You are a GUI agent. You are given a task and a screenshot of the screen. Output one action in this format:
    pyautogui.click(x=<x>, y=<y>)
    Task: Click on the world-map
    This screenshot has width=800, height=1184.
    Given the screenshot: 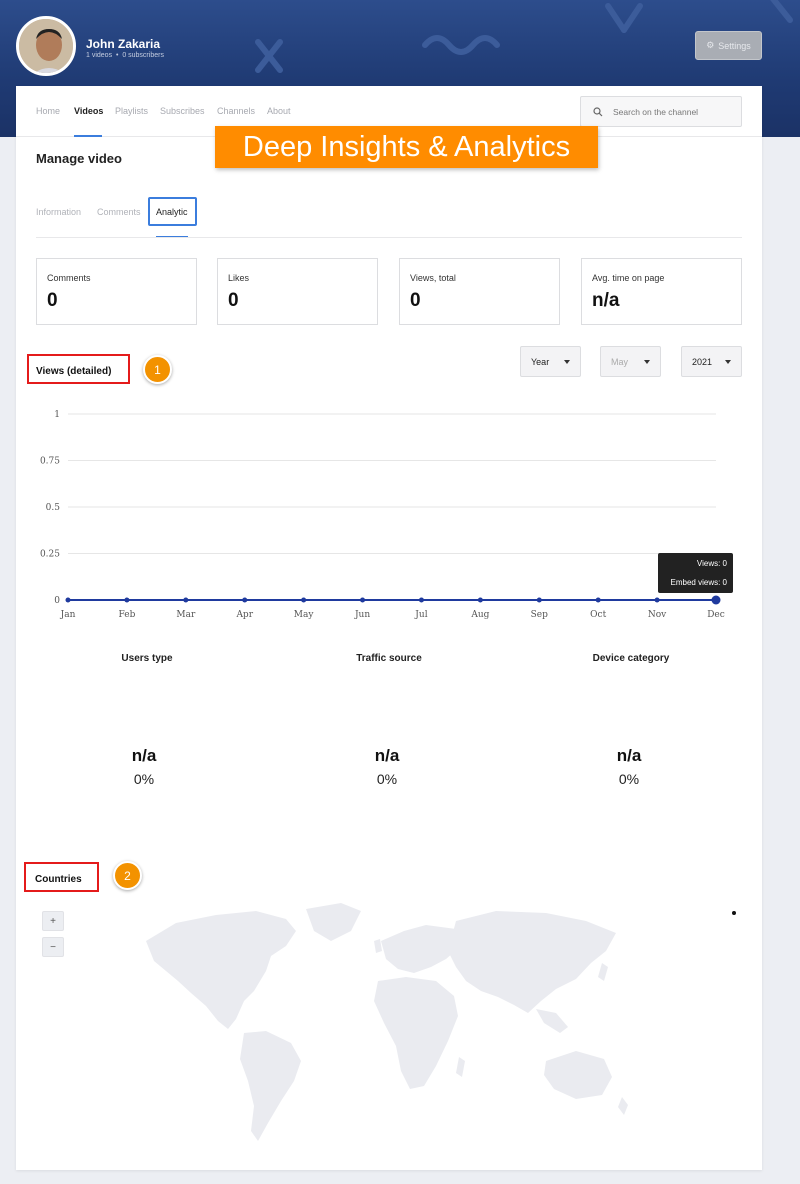 What is the action you would take?
    pyautogui.click(x=386, y=1023)
    